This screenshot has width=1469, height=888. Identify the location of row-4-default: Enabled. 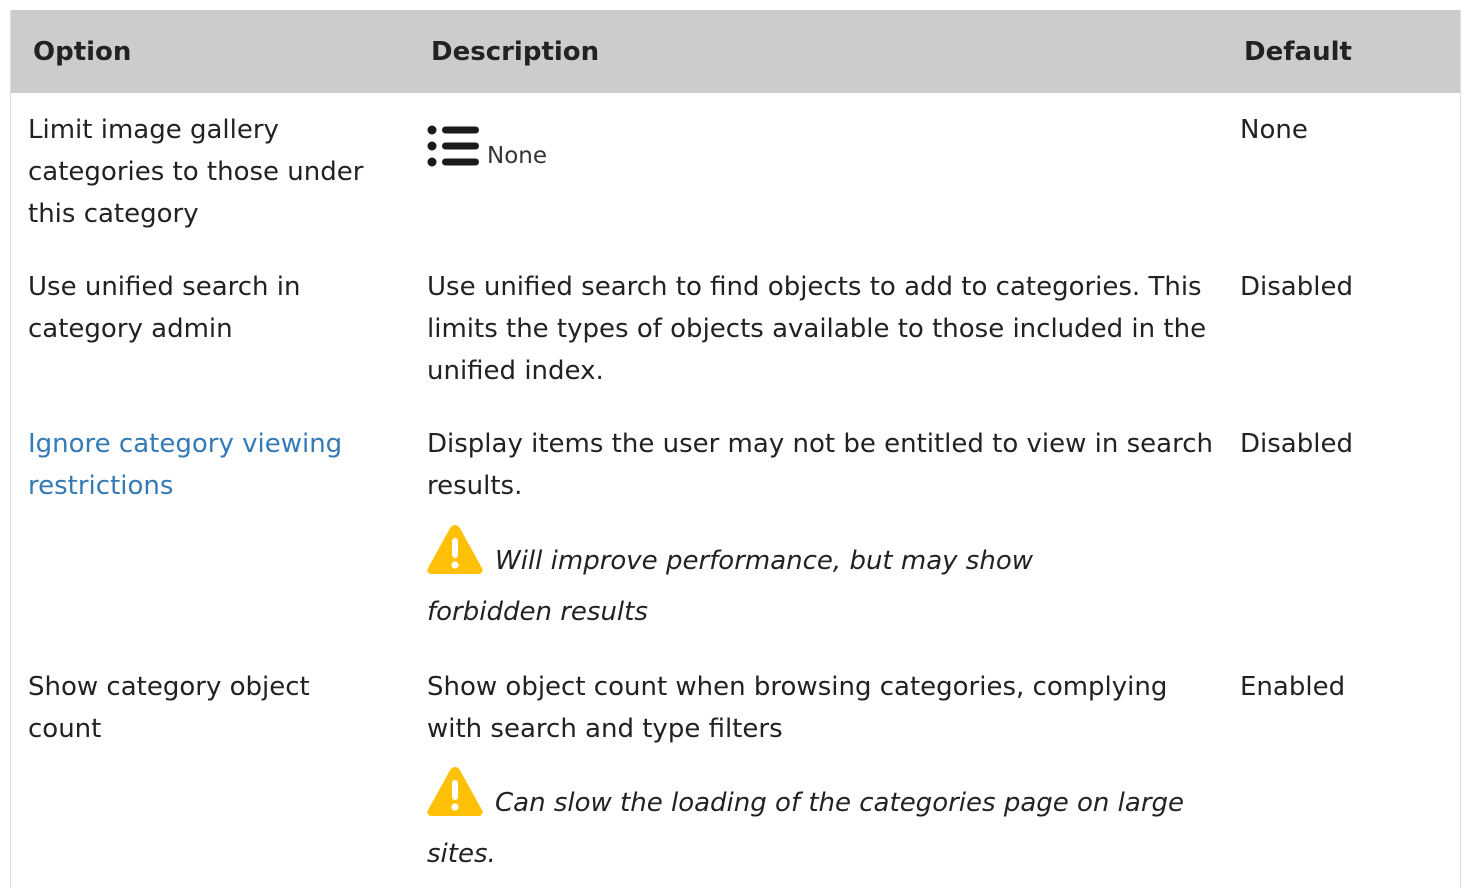
(1293, 687).